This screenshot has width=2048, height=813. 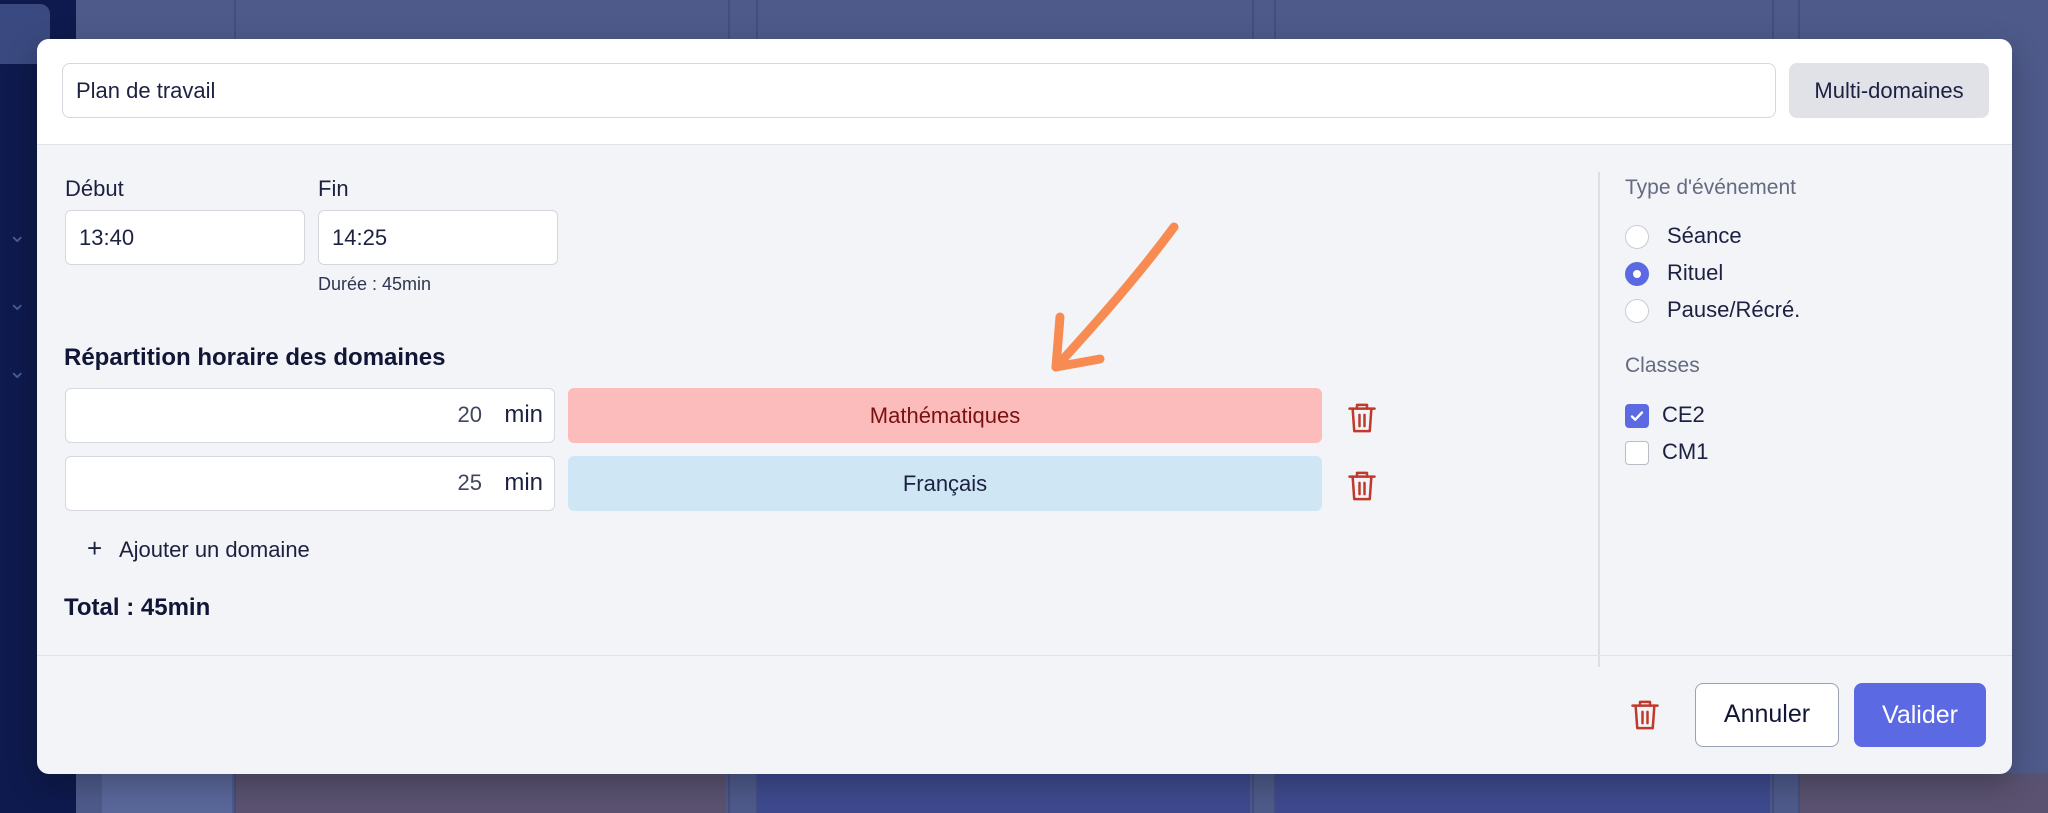 I want to click on duration-text: Durée : 45min, so click(x=375, y=284).